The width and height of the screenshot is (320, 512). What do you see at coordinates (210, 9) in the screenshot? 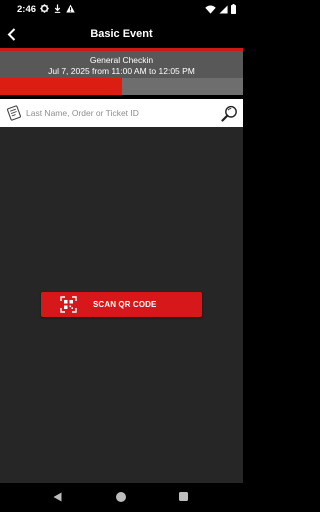
I see `wifi-icon` at bounding box center [210, 9].